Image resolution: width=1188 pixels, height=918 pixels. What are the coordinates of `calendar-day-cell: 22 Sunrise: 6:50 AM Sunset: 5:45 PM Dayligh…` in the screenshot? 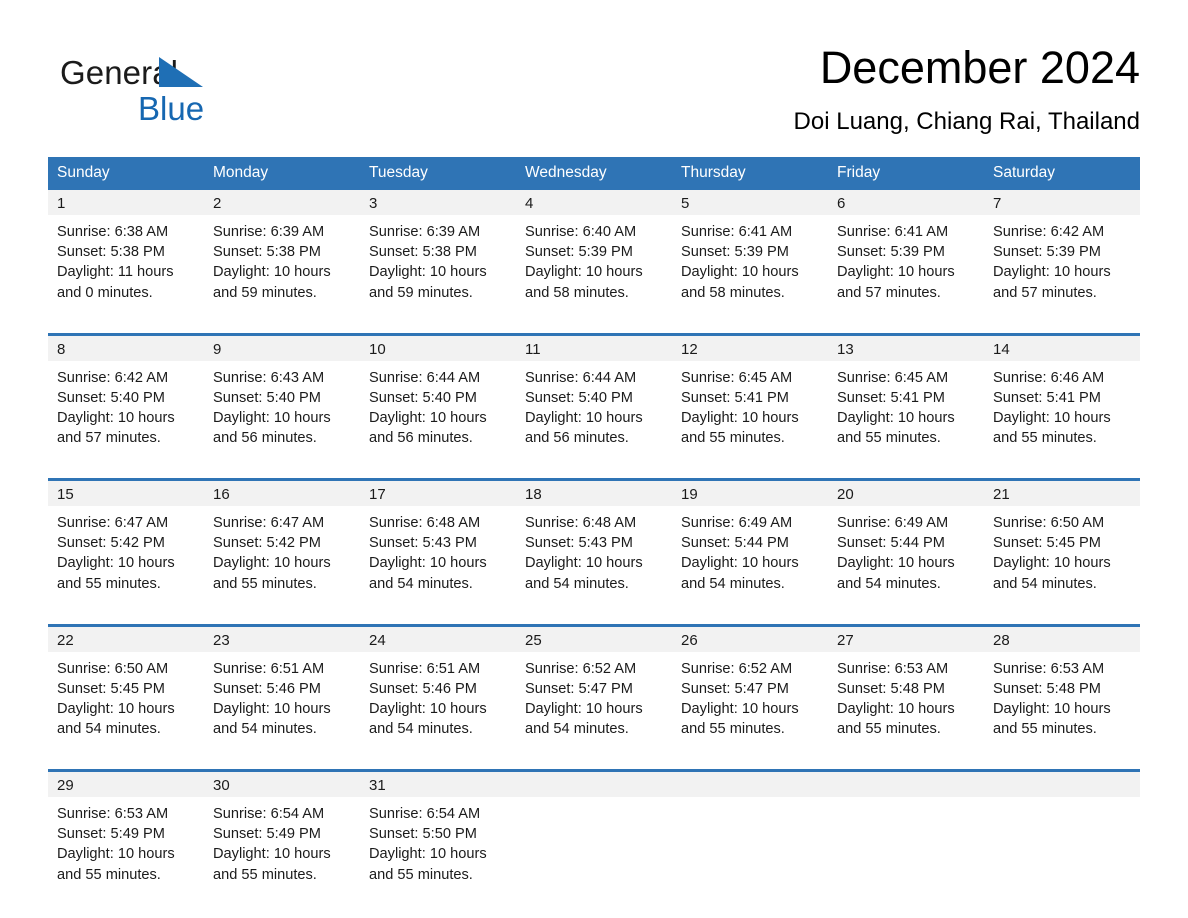 It's located at (126, 691).